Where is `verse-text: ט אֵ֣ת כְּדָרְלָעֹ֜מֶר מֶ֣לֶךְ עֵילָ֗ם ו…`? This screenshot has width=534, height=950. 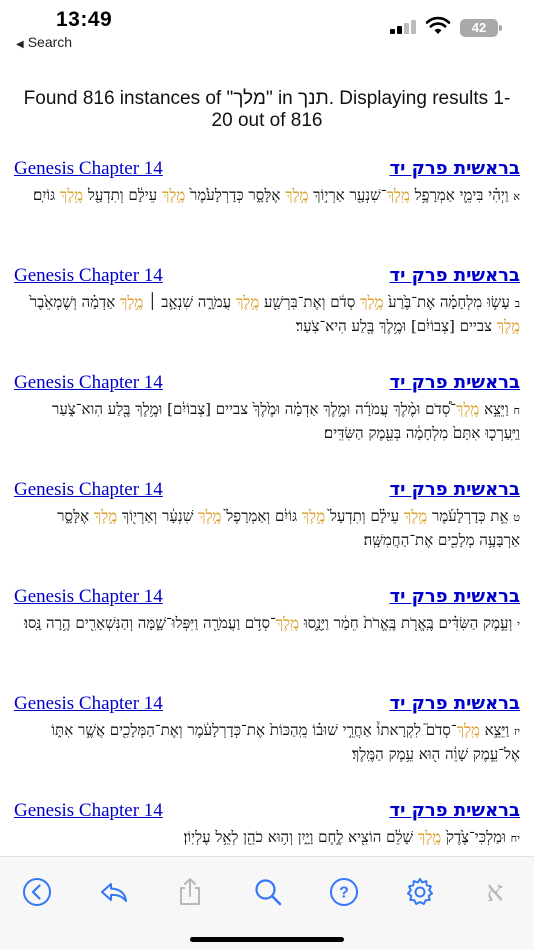 verse-text: ט אֵ֣ת כְּדָרְלָעֹ֜מֶר מֶ֣לֶךְ עֵילָ֗ם ו… is located at coordinates (267, 528).